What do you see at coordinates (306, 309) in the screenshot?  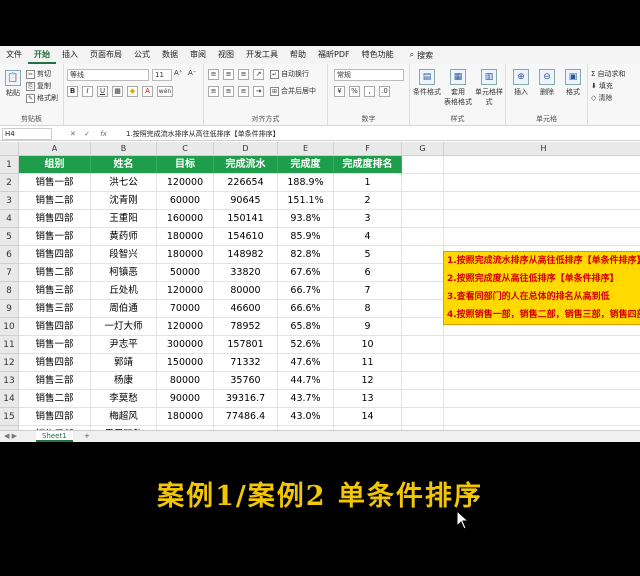 I see `table-cell: 66.6%` at bounding box center [306, 309].